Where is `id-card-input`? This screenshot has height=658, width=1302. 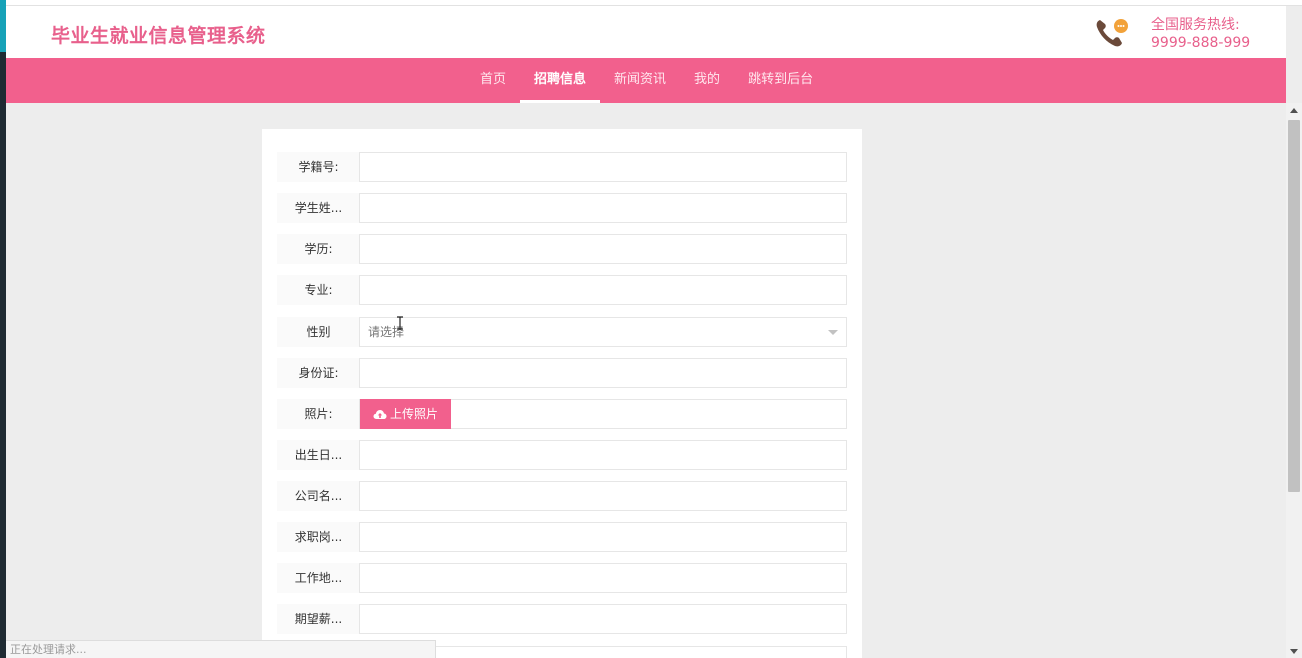
id-card-input is located at coordinates (603, 373).